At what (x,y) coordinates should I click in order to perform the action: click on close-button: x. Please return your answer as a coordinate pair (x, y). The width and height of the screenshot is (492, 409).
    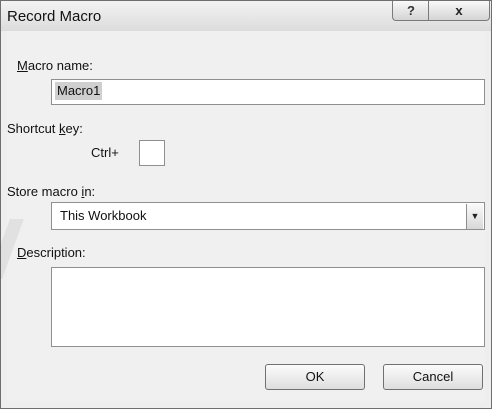
    Looking at the image, I should click on (459, 11).